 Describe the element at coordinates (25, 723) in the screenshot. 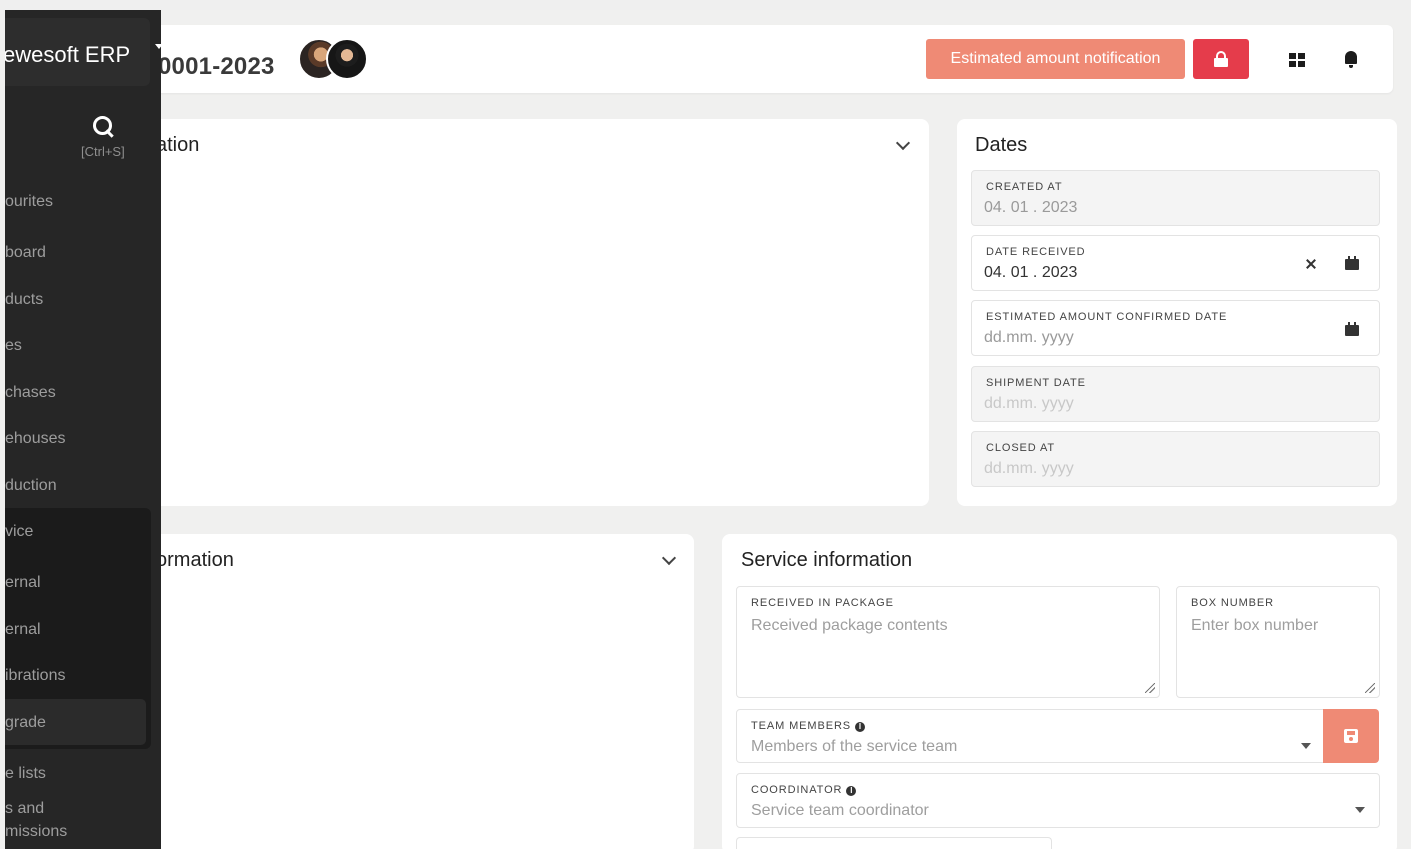

I see `sidebar-item-upgrade: grade` at that location.